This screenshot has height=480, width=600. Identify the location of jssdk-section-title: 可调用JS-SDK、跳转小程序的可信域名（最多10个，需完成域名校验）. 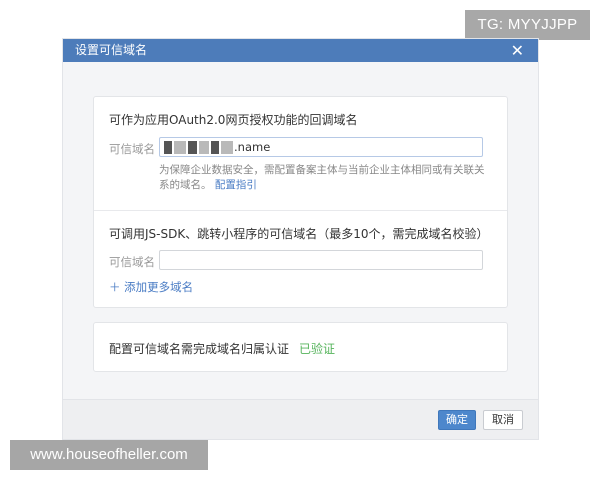
(299, 234).